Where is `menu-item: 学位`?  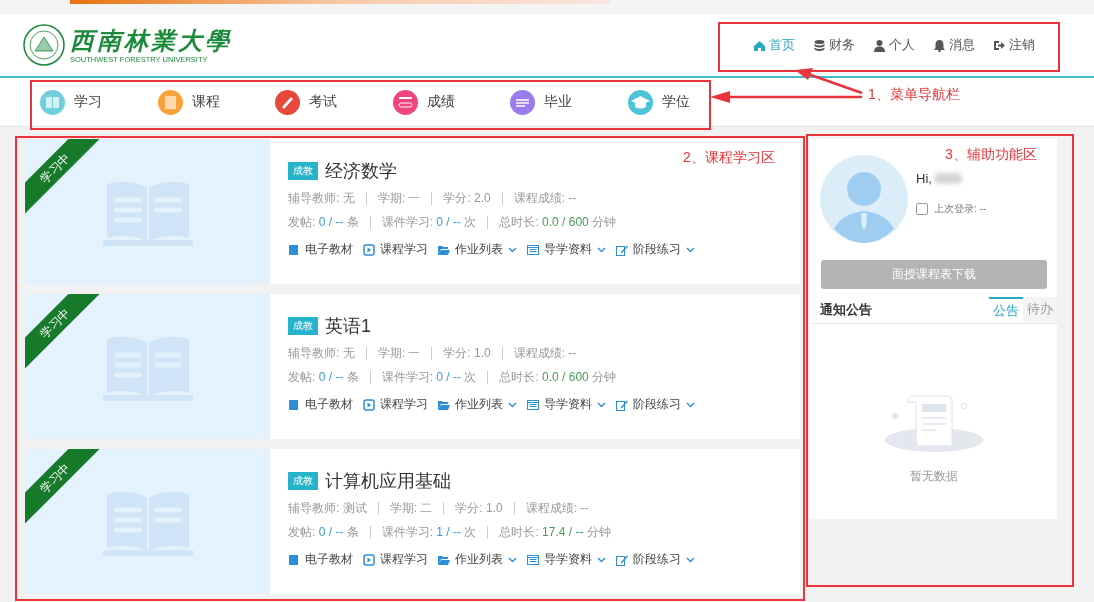
menu-item: 学位 is located at coordinates (686, 102).